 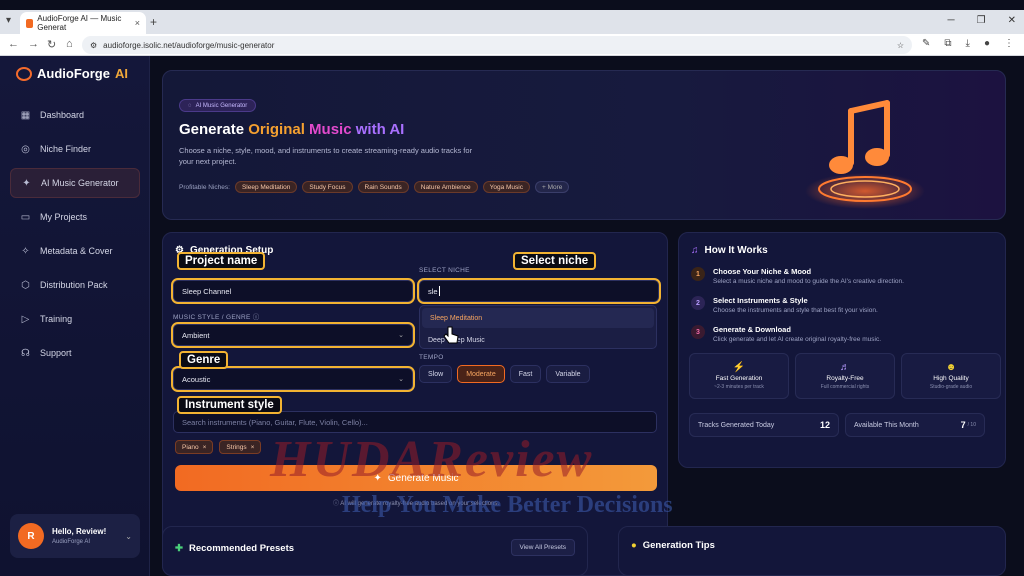 What do you see at coordinates (987, 43) in the screenshot?
I see `profile-icon: ●` at bounding box center [987, 43].